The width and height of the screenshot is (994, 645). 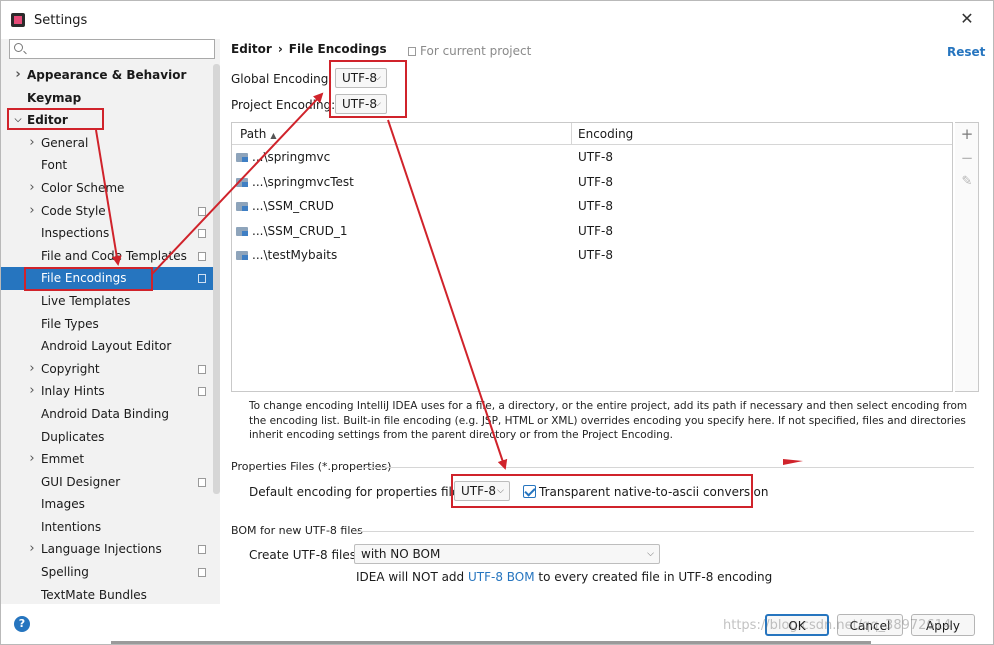 I want to click on sidebar-item-textmate-bundles: TextMate Bundles, so click(x=107, y=594).